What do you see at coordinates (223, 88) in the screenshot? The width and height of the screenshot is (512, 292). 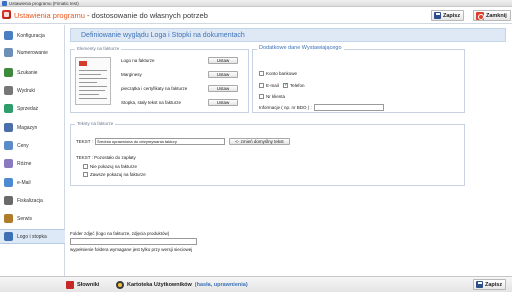 I see `set-stamp-button: Ustaw` at bounding box center [223, 88].